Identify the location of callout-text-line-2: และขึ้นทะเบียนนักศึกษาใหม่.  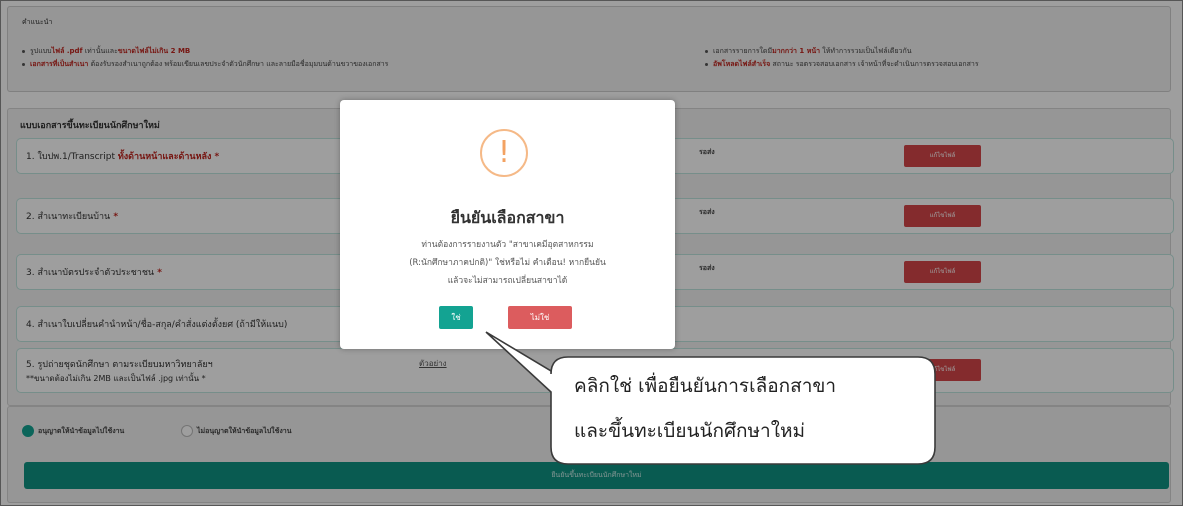
(690, 431).